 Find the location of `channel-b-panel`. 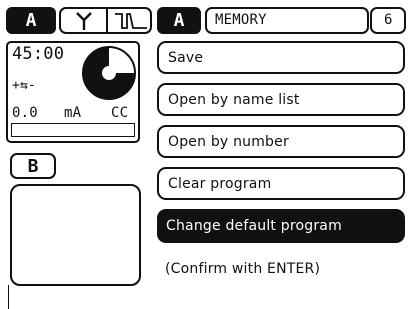

channel-b-panel is located at coordinates (75, 235).